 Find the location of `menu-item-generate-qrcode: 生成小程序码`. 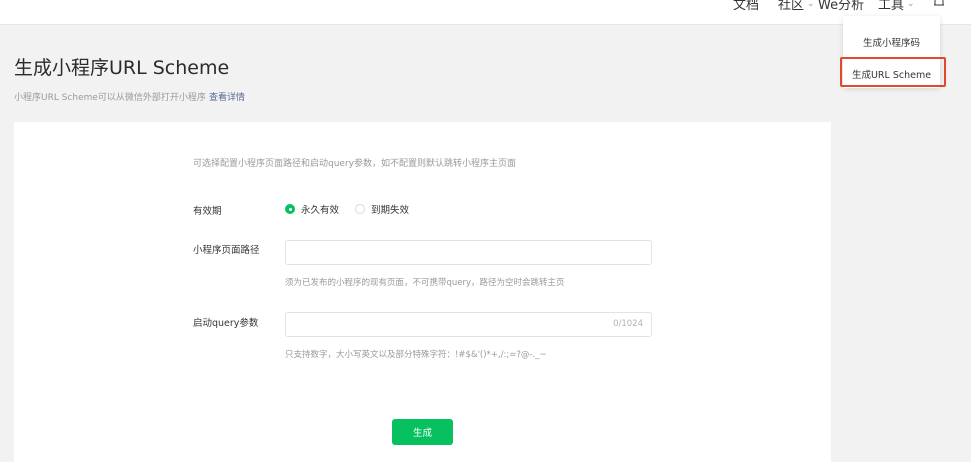

menu-item-generate-qrcode: 生成小程序码 is located at coordinates (891, 42).